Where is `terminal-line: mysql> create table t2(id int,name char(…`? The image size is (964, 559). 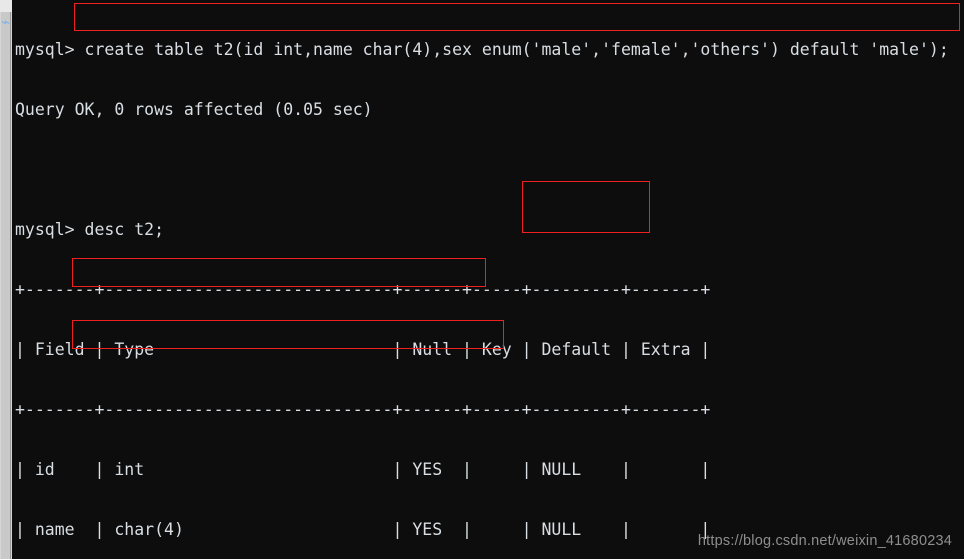
terminal-line: mysql> create table t2(id int,name char(… is located at coordinates (482, 49).